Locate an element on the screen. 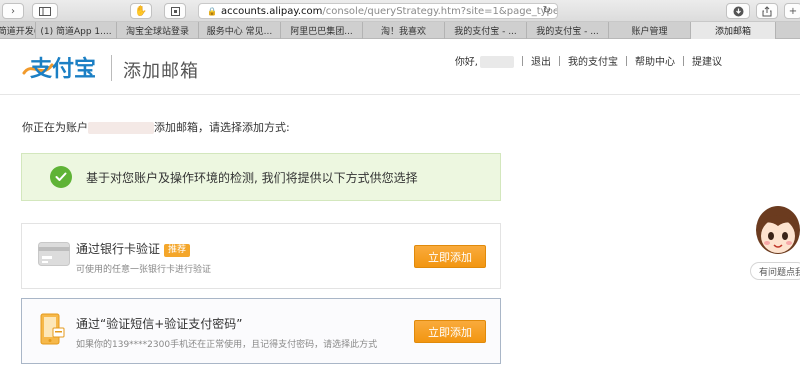 This screenshot has height=388, width=800. option-title: 通过银行卡验证 推荐 is located at coordinates (133, 248).